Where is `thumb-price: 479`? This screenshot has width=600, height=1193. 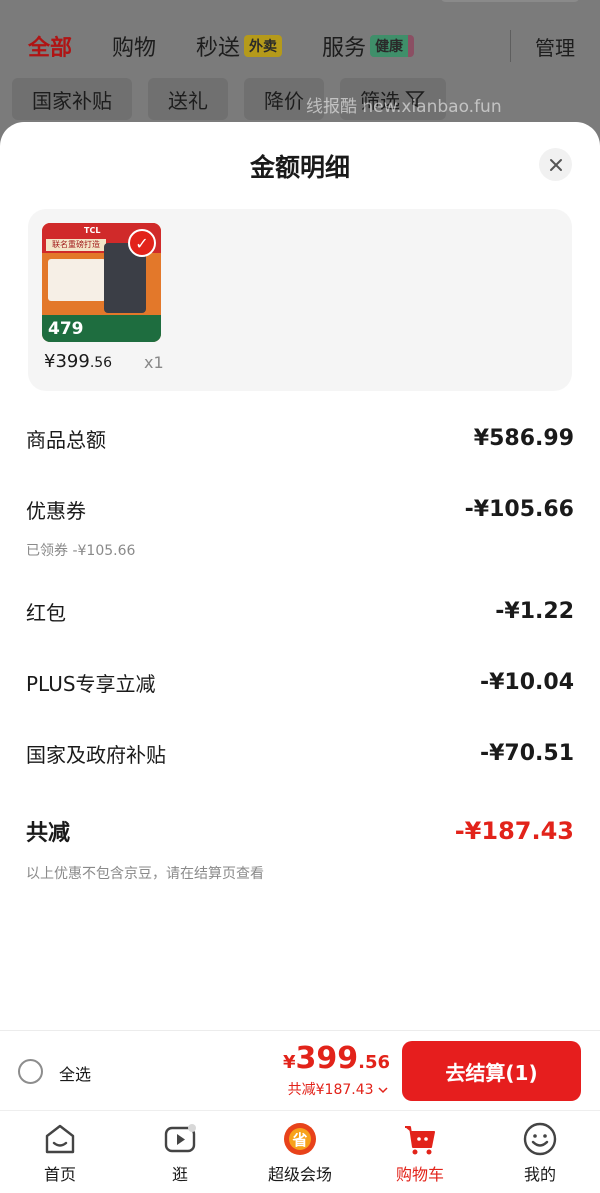 thumb-price: 479 is located at coordinates (66, 329).